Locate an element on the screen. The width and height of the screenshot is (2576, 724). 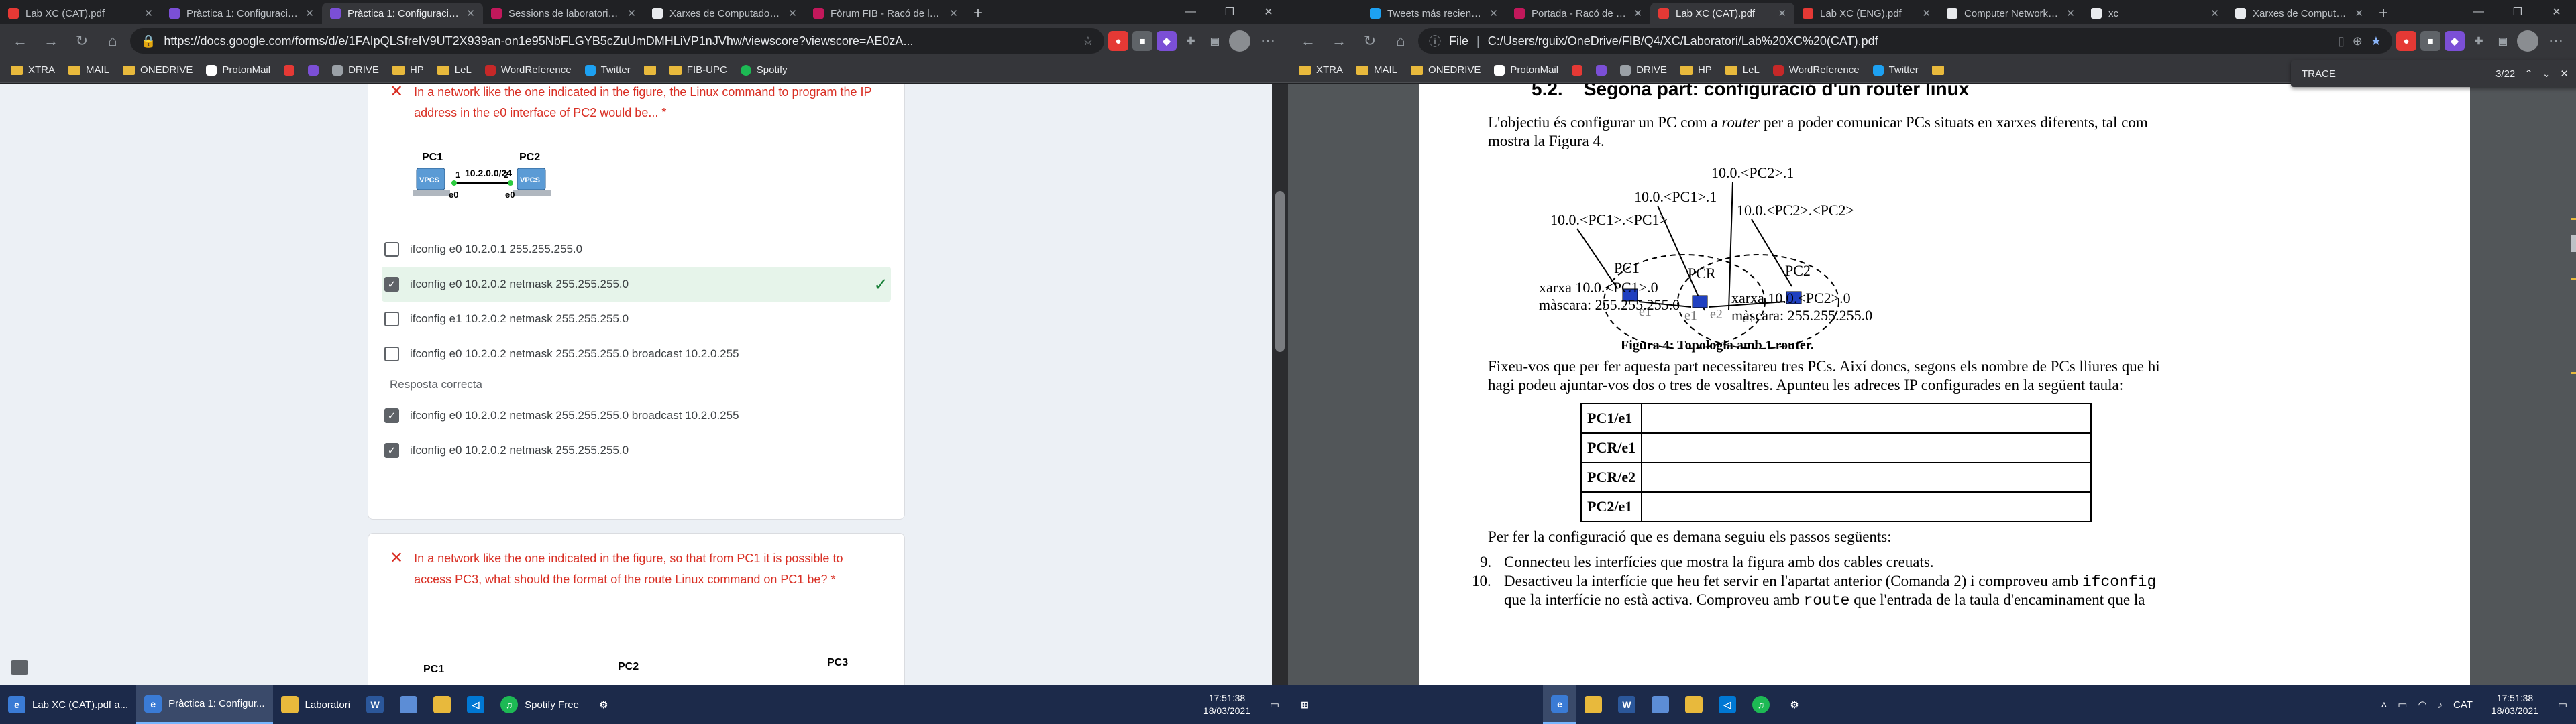
extension-icon: ● is located at coordinates (2406, 41).